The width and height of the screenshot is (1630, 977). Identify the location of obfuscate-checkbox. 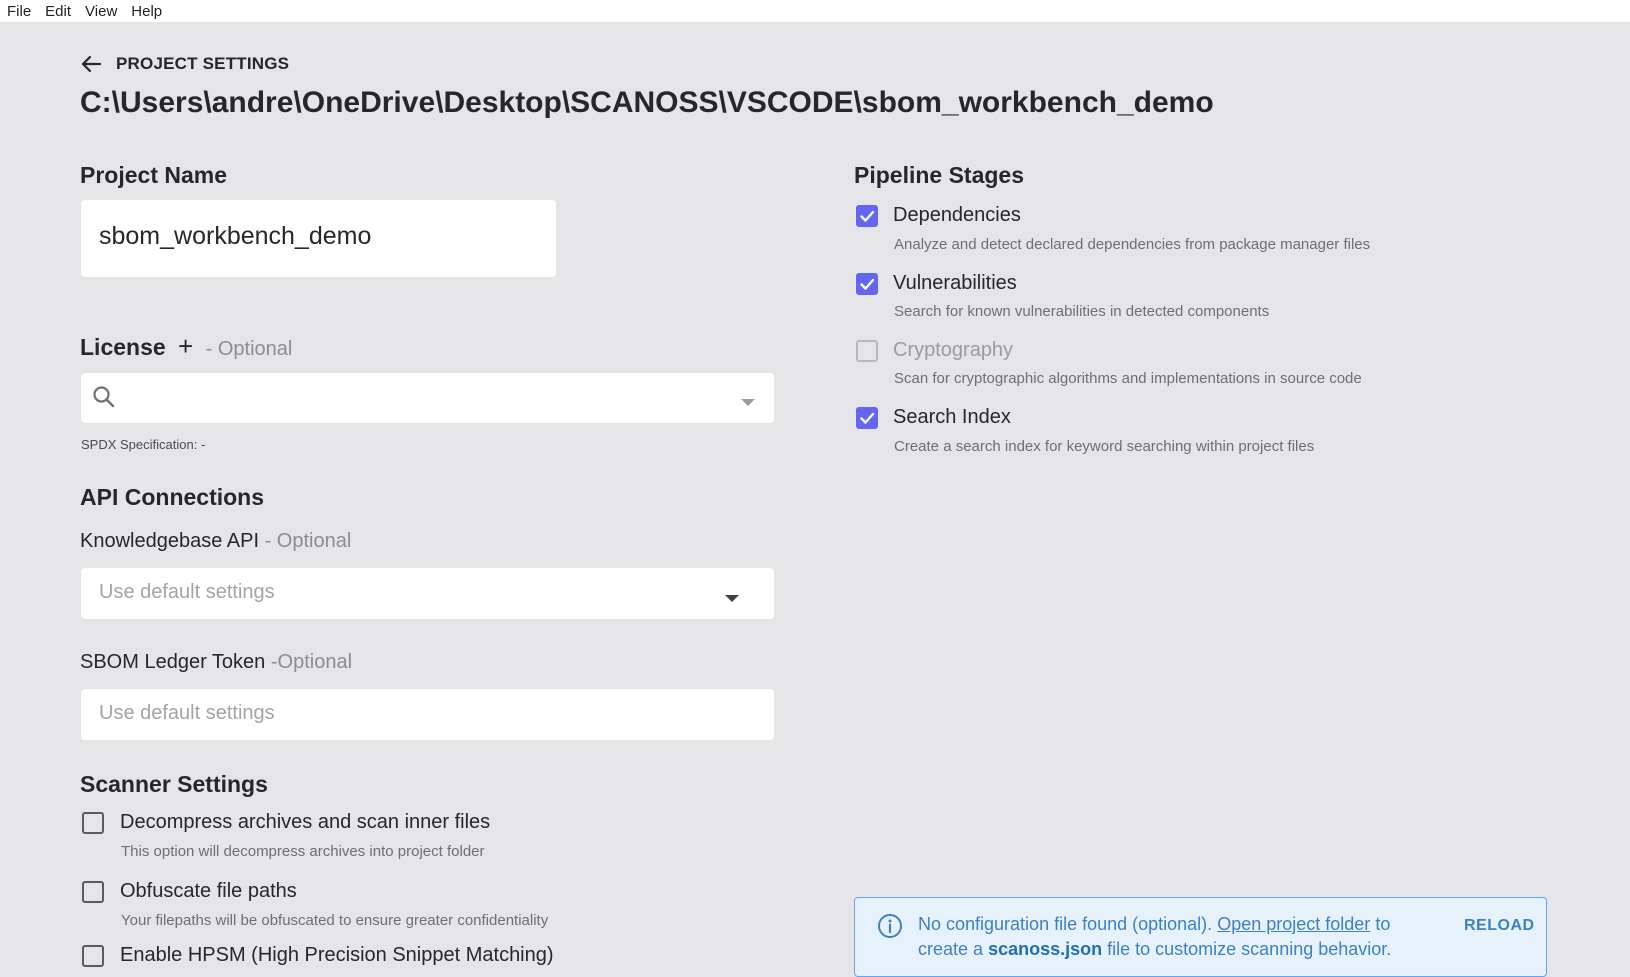
(93, 892).